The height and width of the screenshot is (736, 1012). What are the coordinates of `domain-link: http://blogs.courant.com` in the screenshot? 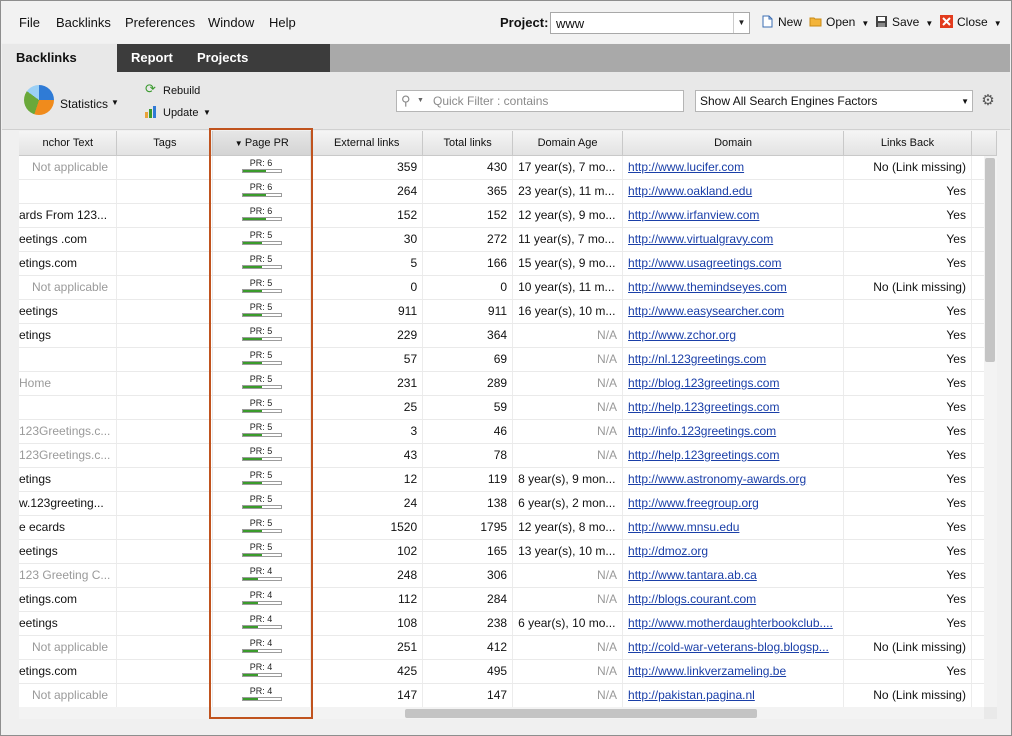 It's located at (692, 599).